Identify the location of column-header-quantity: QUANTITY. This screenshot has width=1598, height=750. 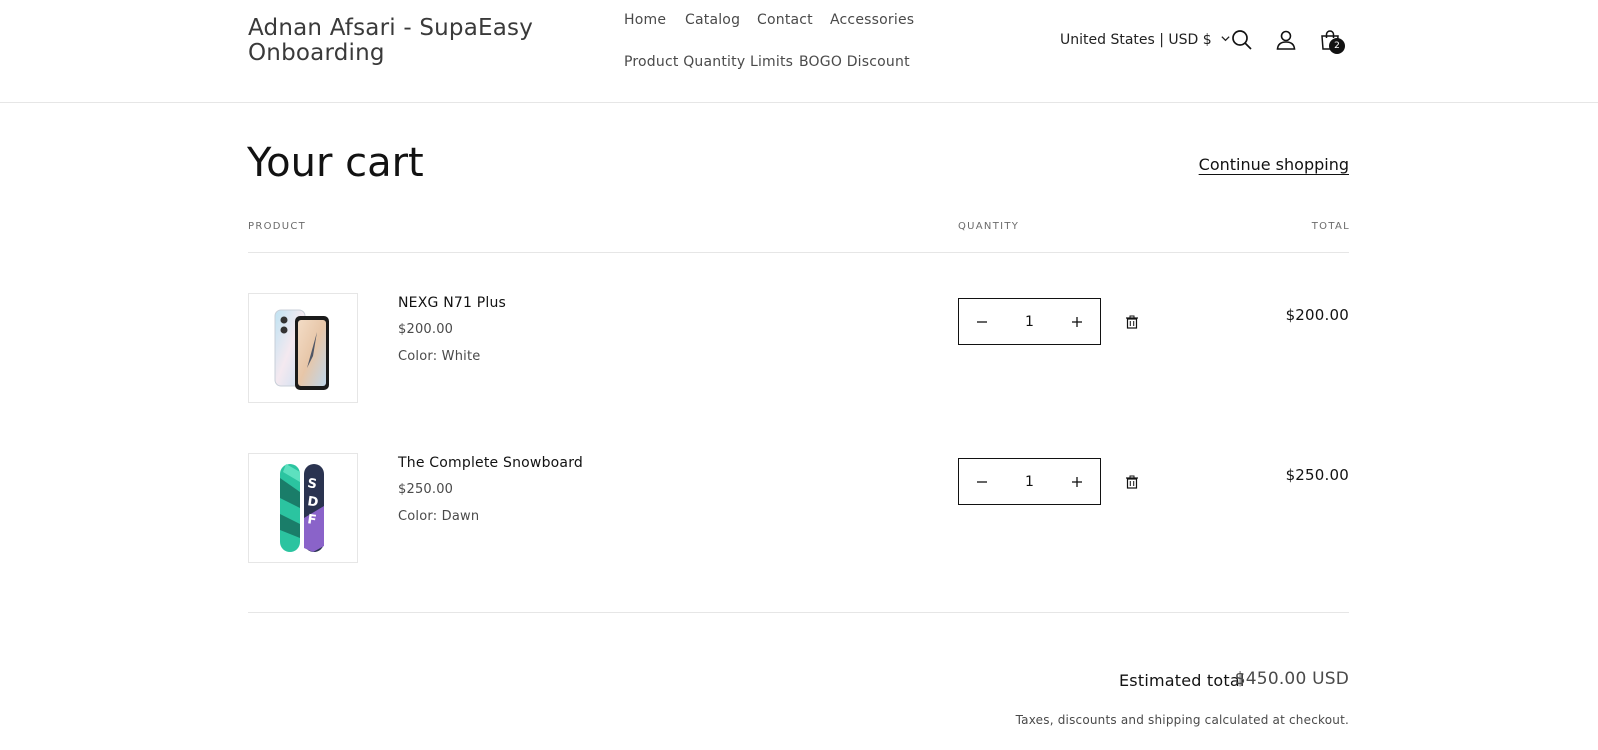
(989, 226).